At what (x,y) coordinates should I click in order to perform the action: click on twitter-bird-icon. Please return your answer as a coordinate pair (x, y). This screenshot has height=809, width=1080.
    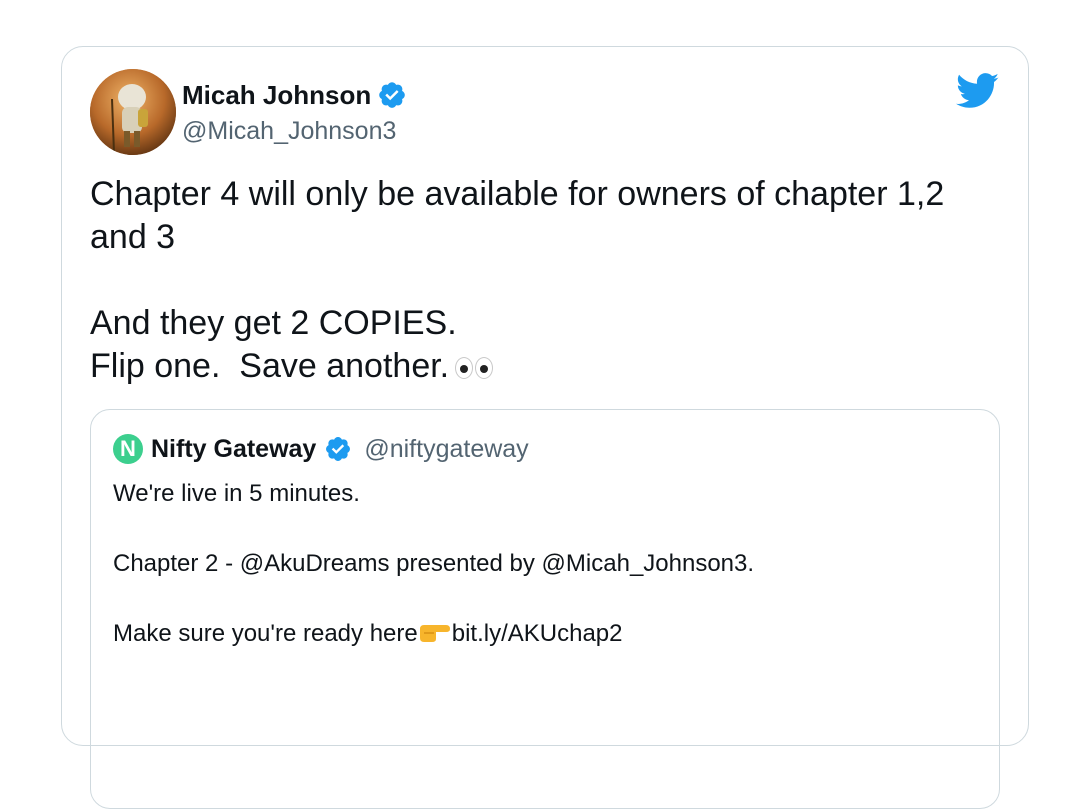
    Looking at the image, I should click on (978, 91).